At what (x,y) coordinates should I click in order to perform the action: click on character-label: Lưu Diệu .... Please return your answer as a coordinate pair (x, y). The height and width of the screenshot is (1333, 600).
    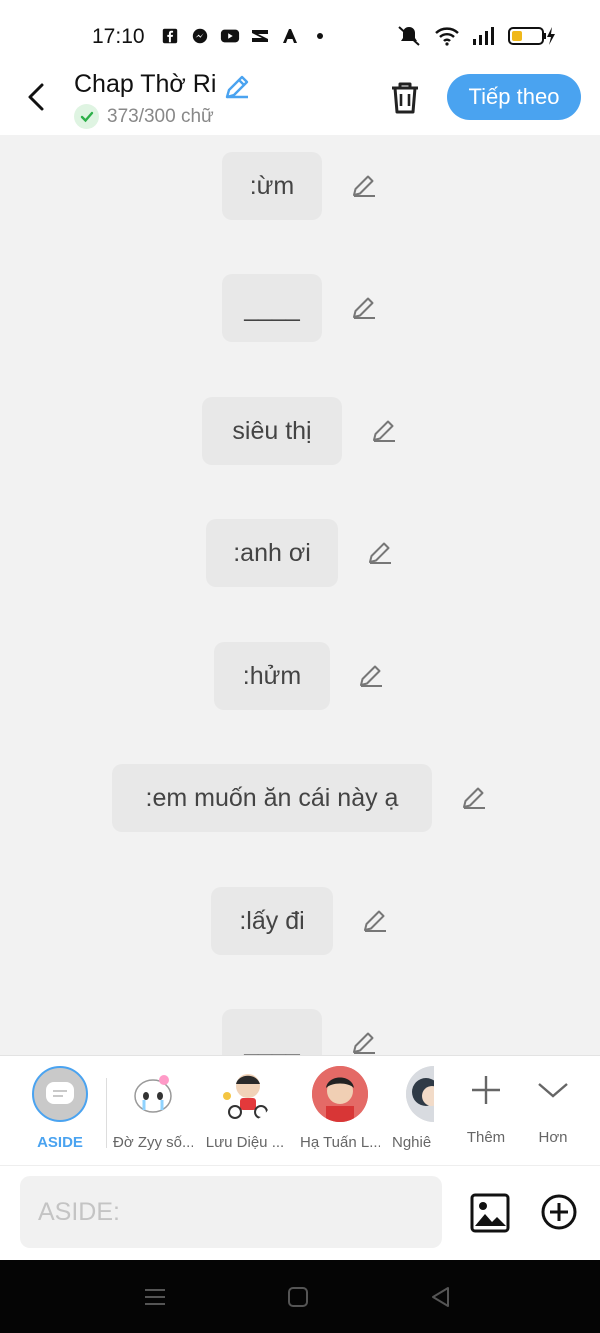
    Looking at the image, I should click on (245, 1142).